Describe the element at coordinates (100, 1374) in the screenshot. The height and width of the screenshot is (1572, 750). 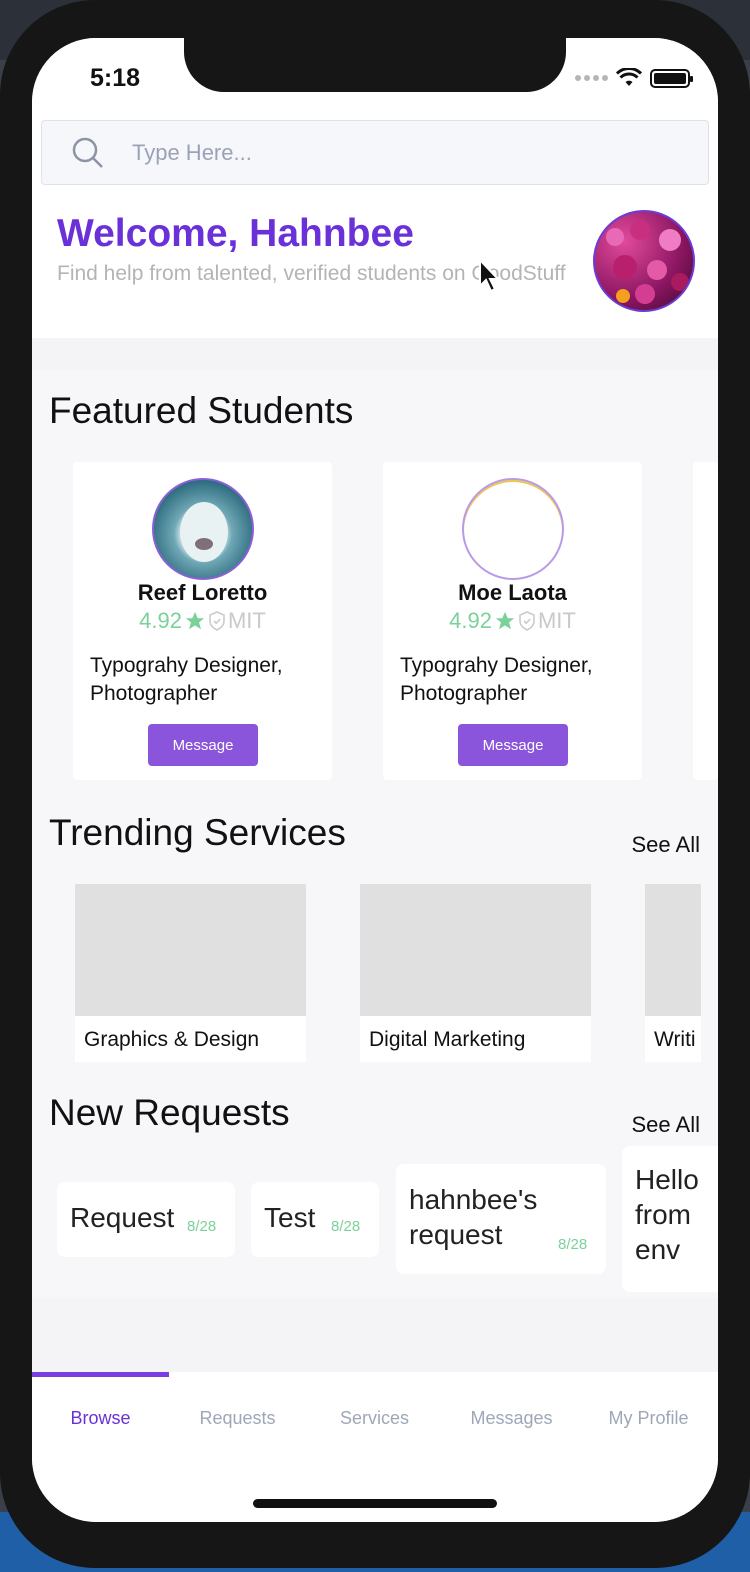
I see `active-tab-indicator` at that location.